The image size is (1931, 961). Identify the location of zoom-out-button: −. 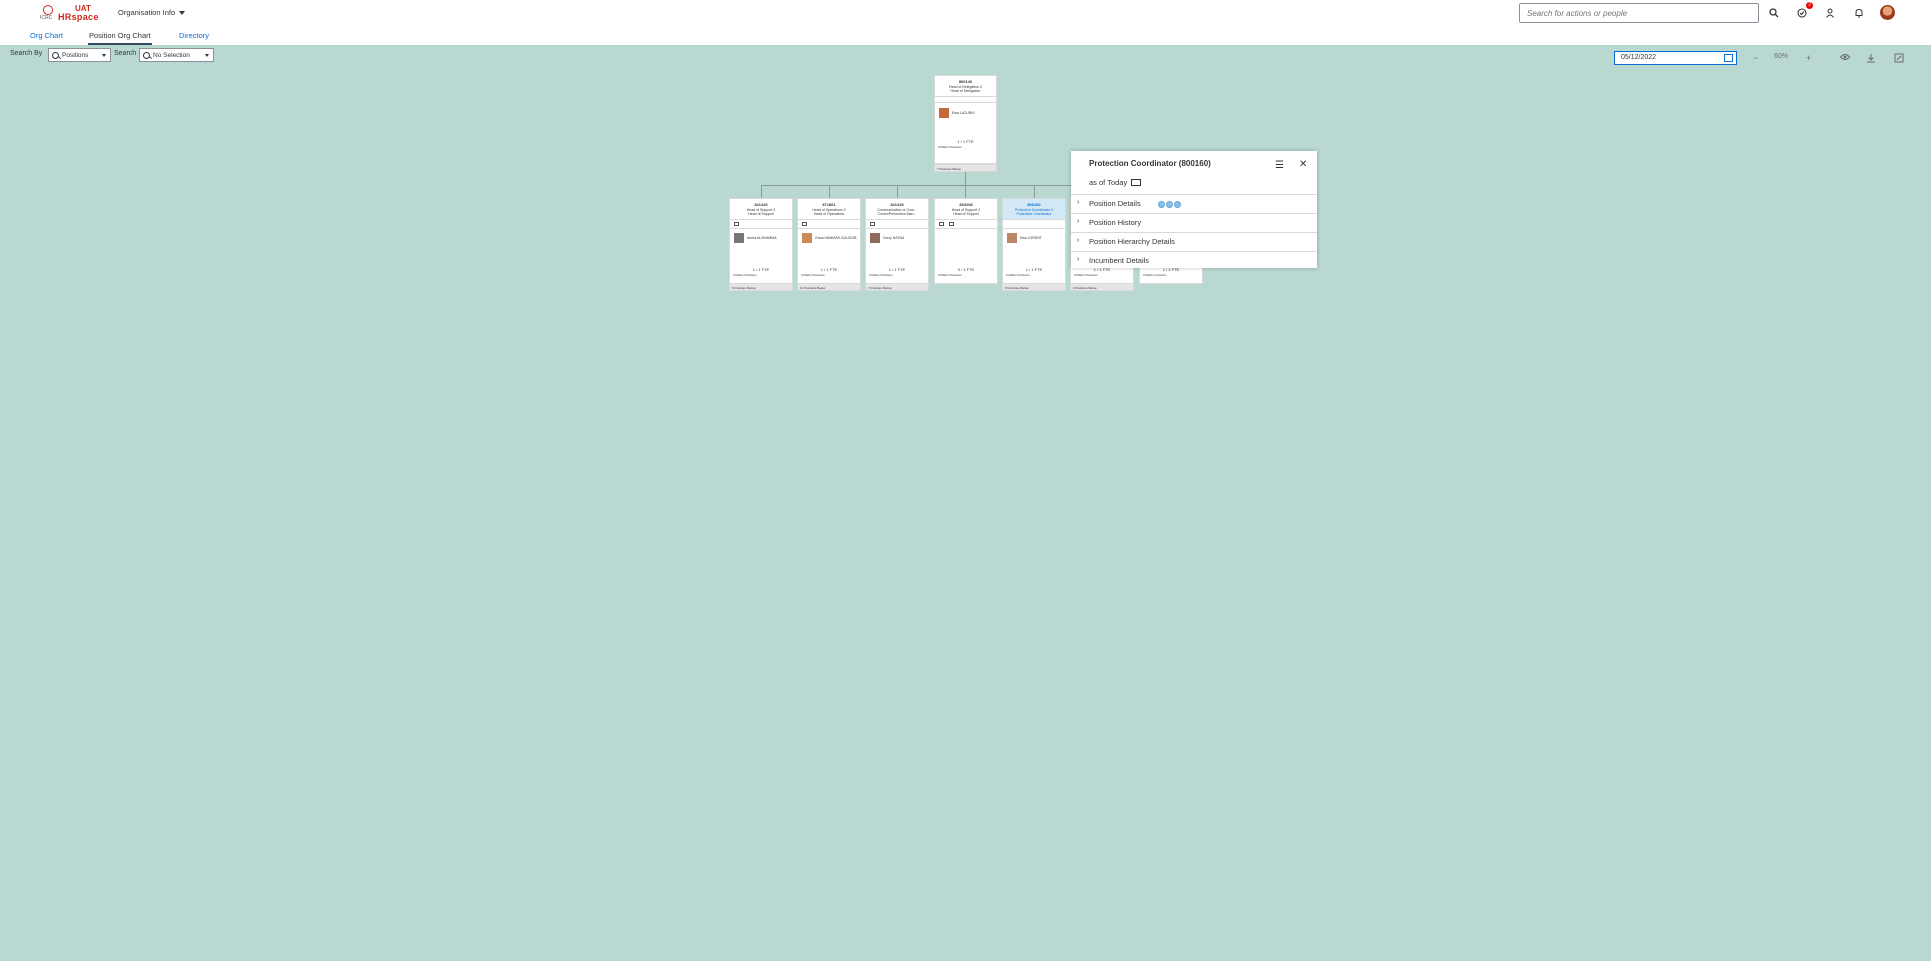
(1755, 58).